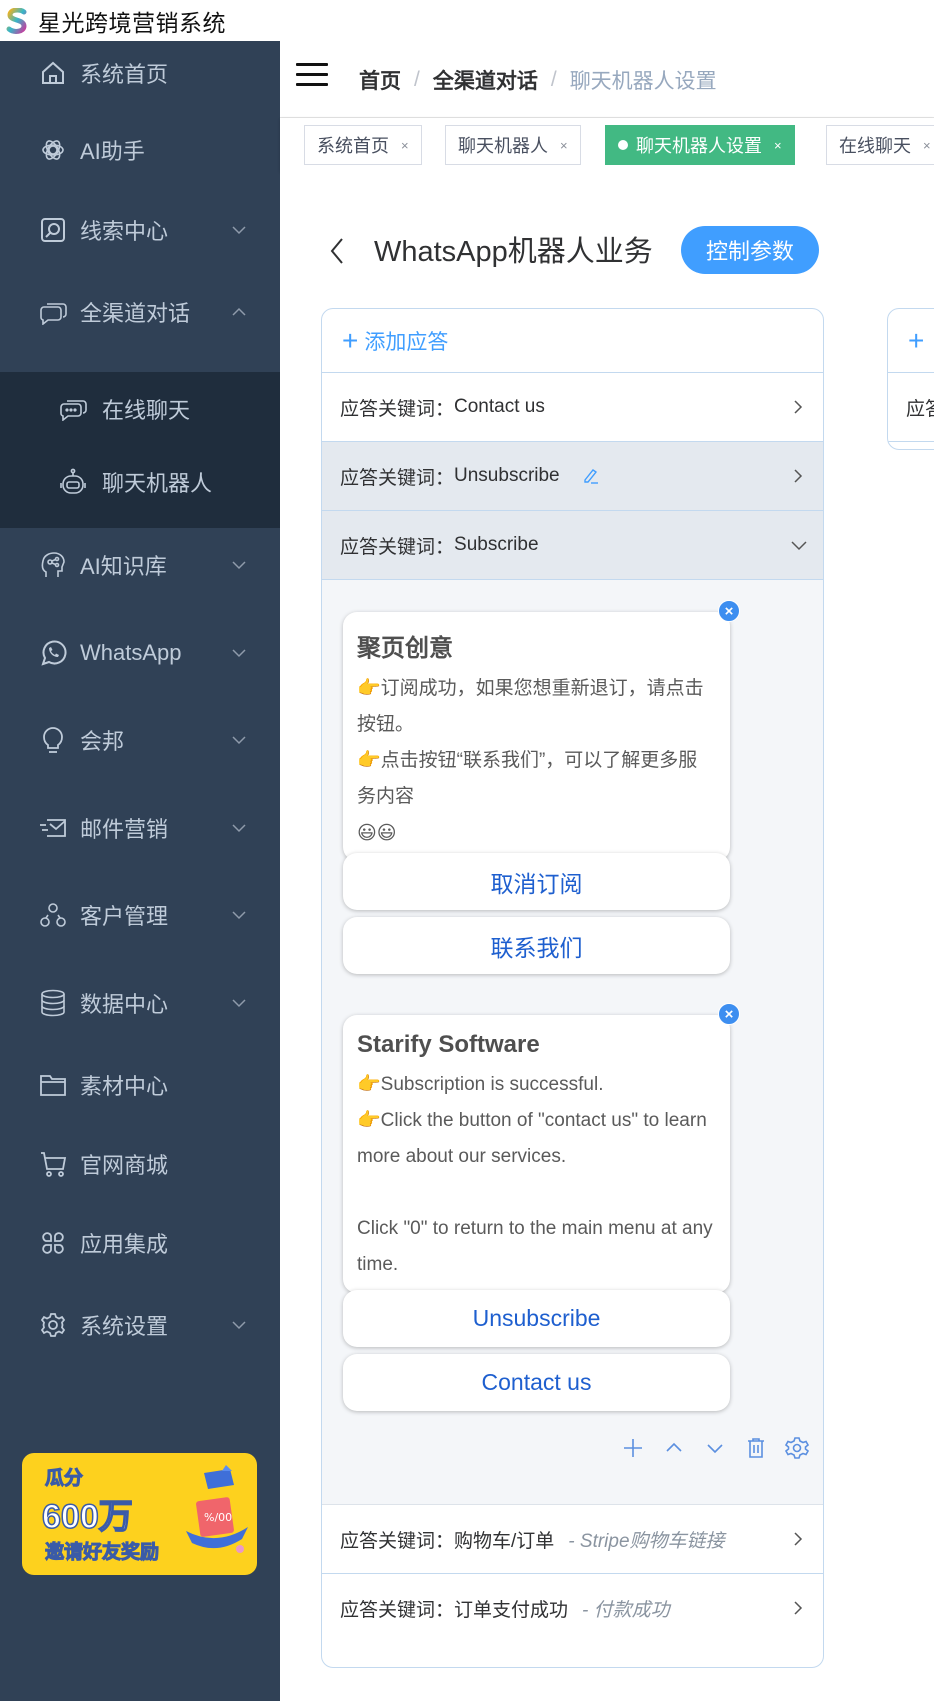  Describe the element at coordinates (380, 80) in the screenshot. I see `breadcrumb-home: 首页` at that location.